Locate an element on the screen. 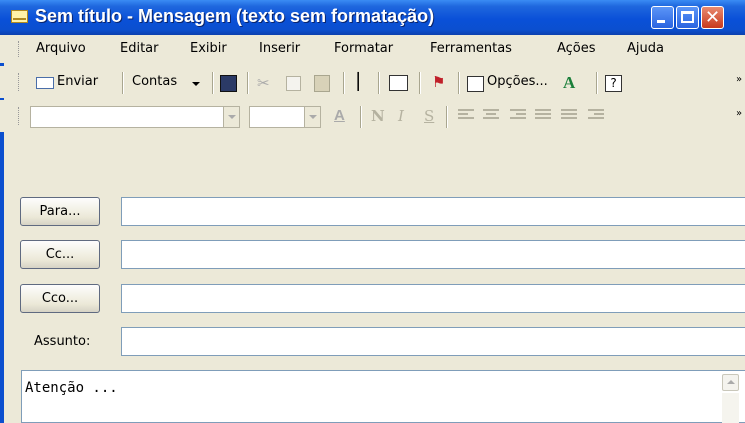 The width and height of the screenshot is (745, 423). options-icon is located at coordinates (475, 84).